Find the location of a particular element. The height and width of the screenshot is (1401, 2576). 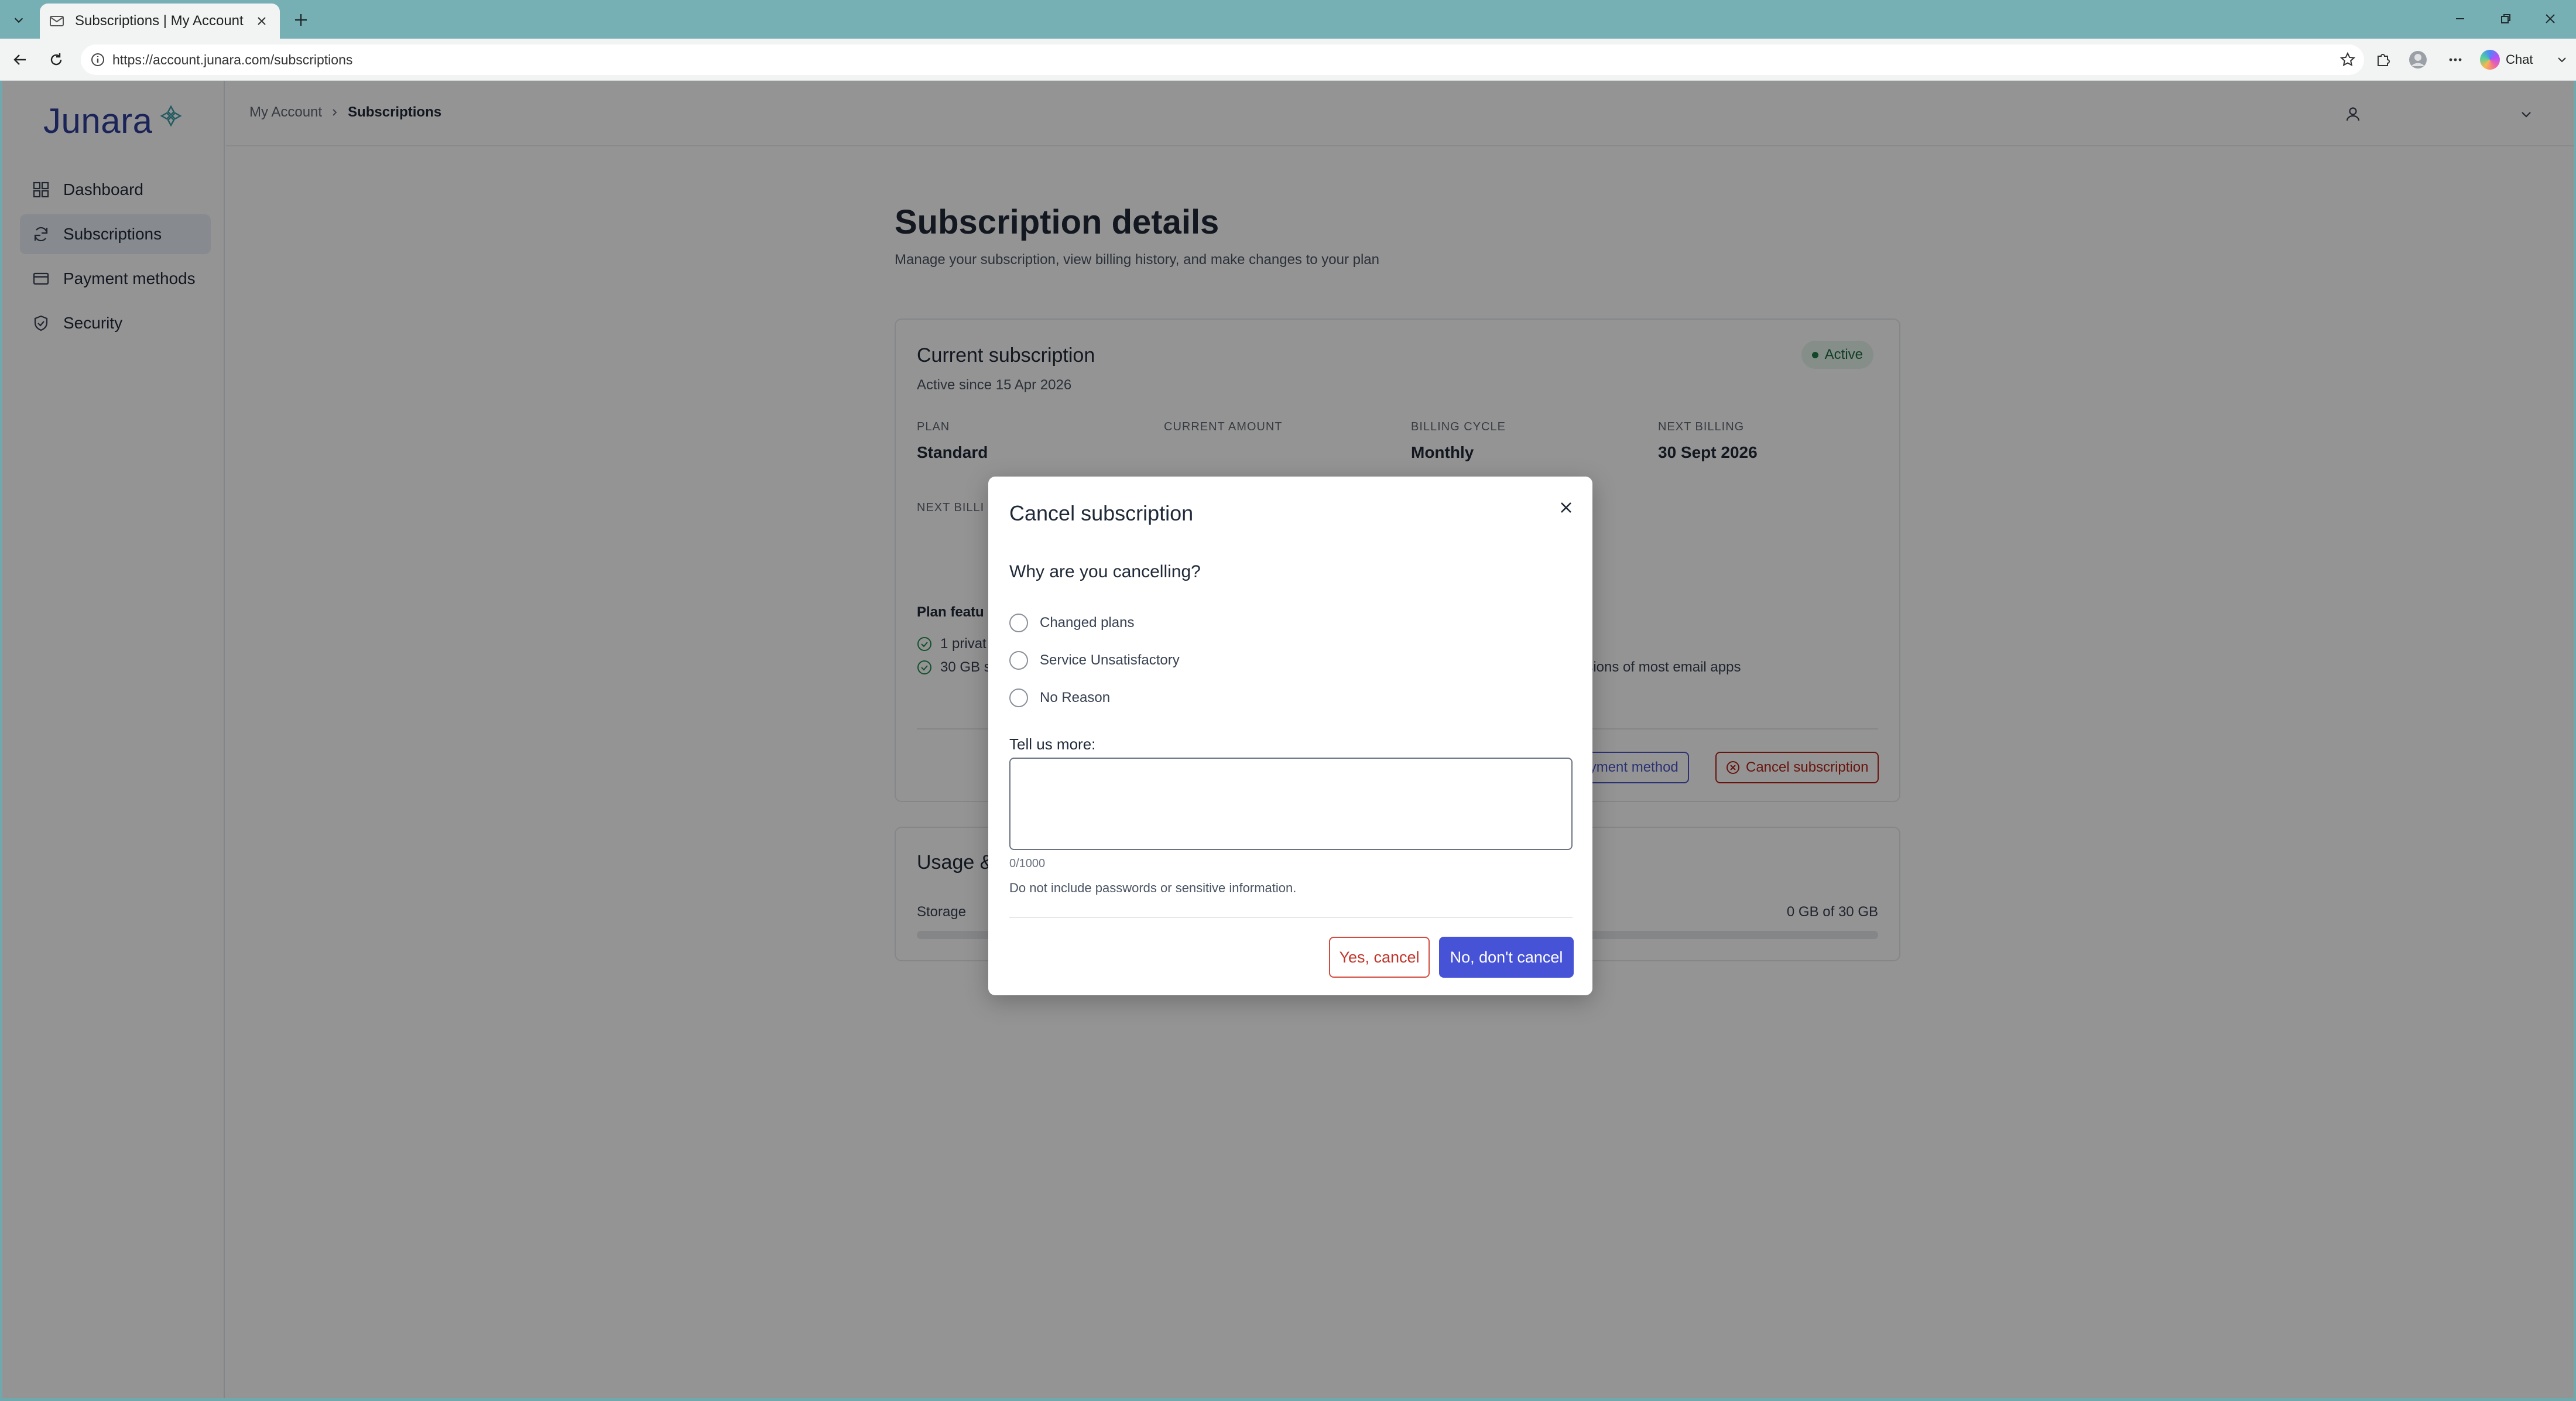

browser-tab: Subscriptions | My Account is located at coordinates (160, 22).